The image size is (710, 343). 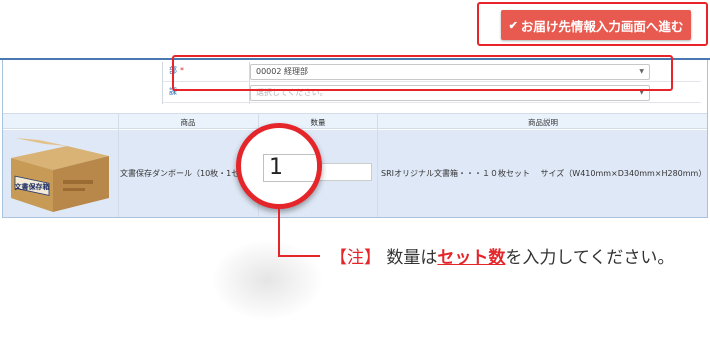 What do you see at coordinates (543, 122) in the screenshot?
I see `header-description: 商品説明` at bounding box center [543, 122].